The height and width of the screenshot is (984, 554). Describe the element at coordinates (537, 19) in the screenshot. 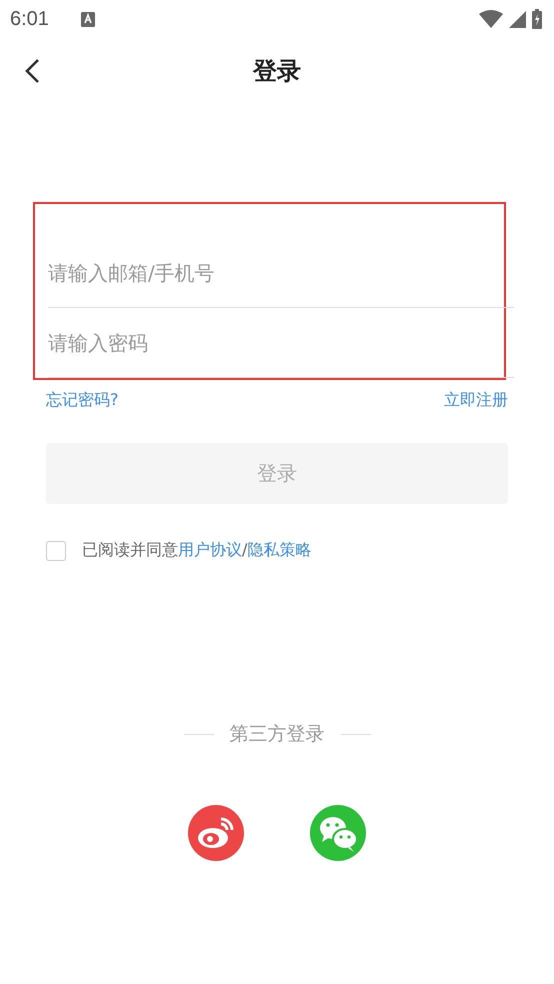

I see `battery-icon` at that location.